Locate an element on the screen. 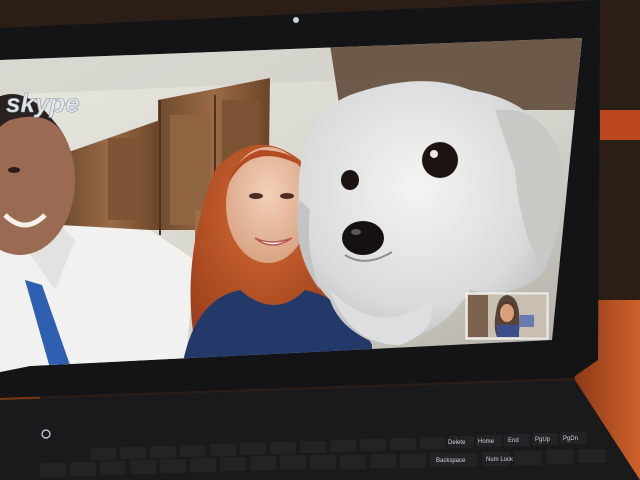 Image resolution: width=640 pixels, height=480 pixels. key-pgup: PgUp is located at coordinates (543, 440).